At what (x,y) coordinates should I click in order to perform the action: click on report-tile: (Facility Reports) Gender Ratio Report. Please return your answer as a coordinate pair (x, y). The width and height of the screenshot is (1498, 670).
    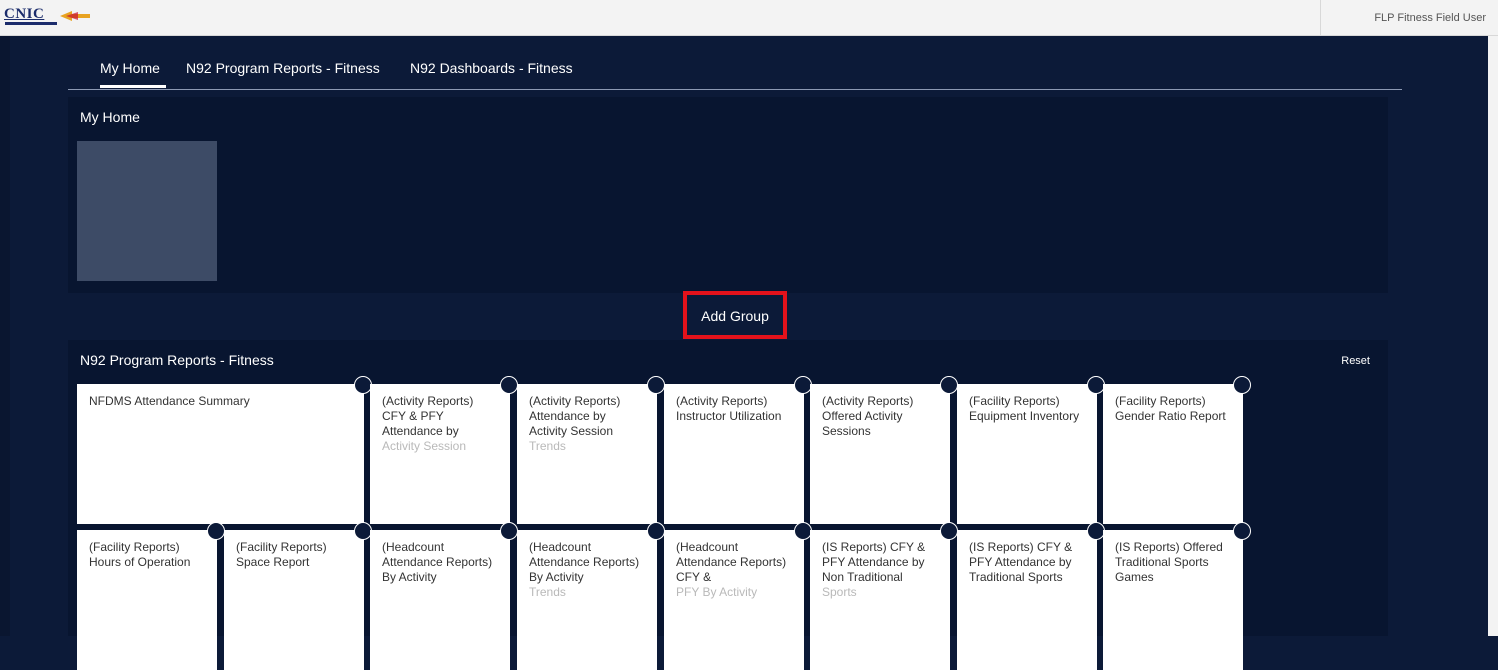
    Looking at the image, I should click on (1177, 450).